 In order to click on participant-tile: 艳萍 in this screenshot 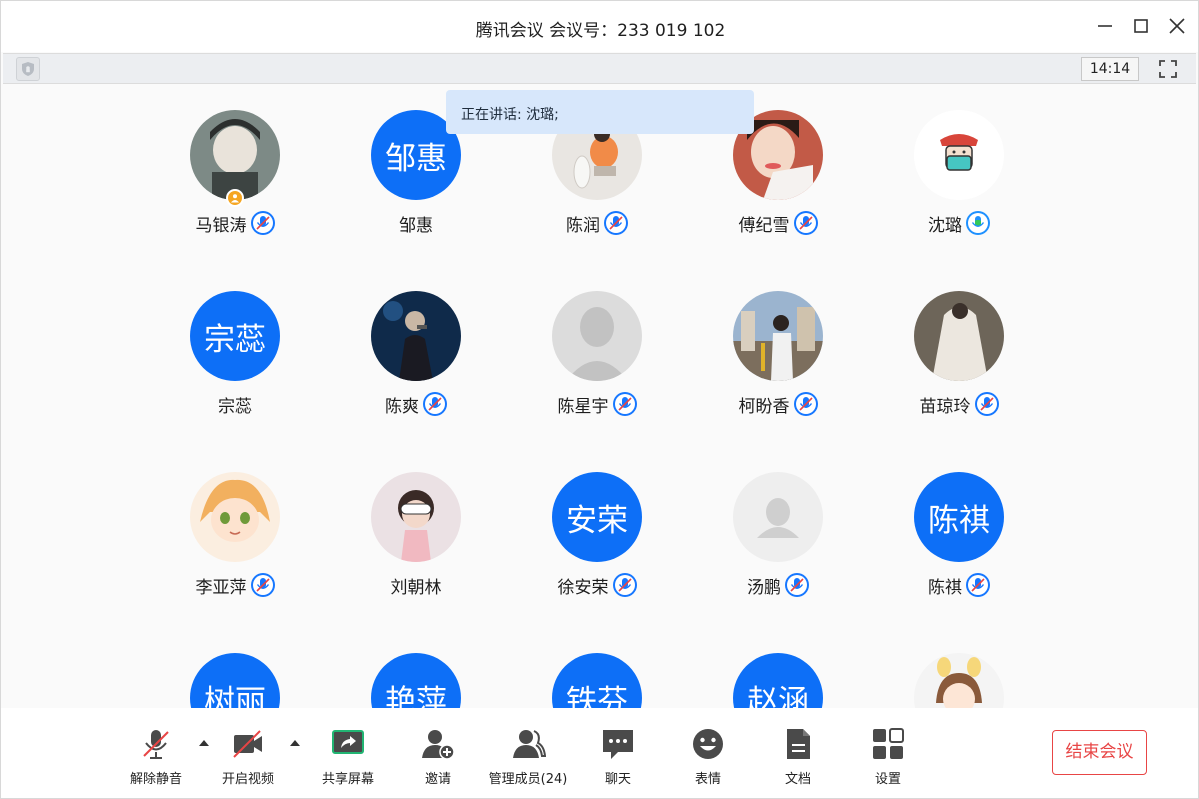, I will do `click(416, 668)`.